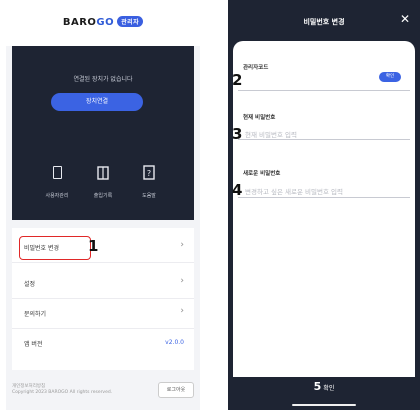 This screenshot has height=410, width=420. I want to click on quick-action-label: 출입기록, so click(103, 196).